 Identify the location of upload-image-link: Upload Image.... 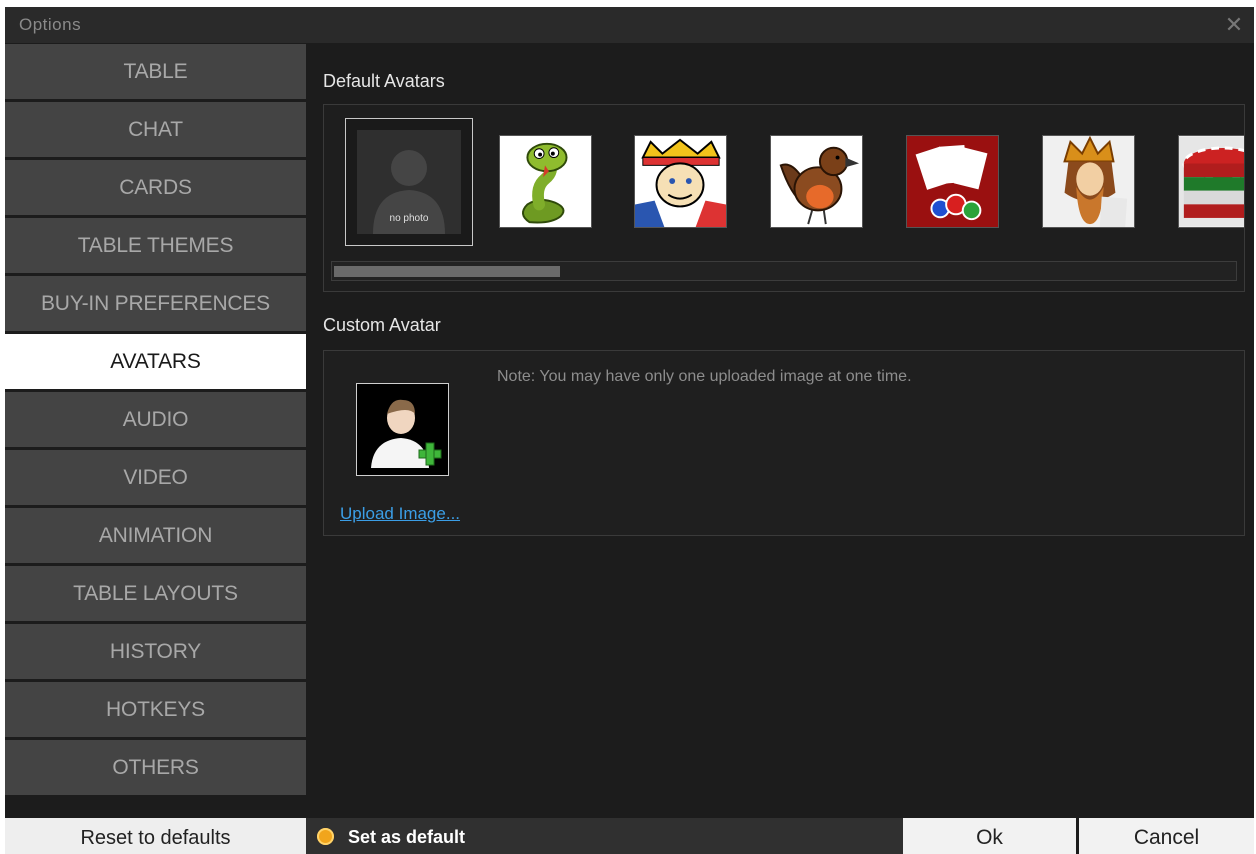
(400, 514).